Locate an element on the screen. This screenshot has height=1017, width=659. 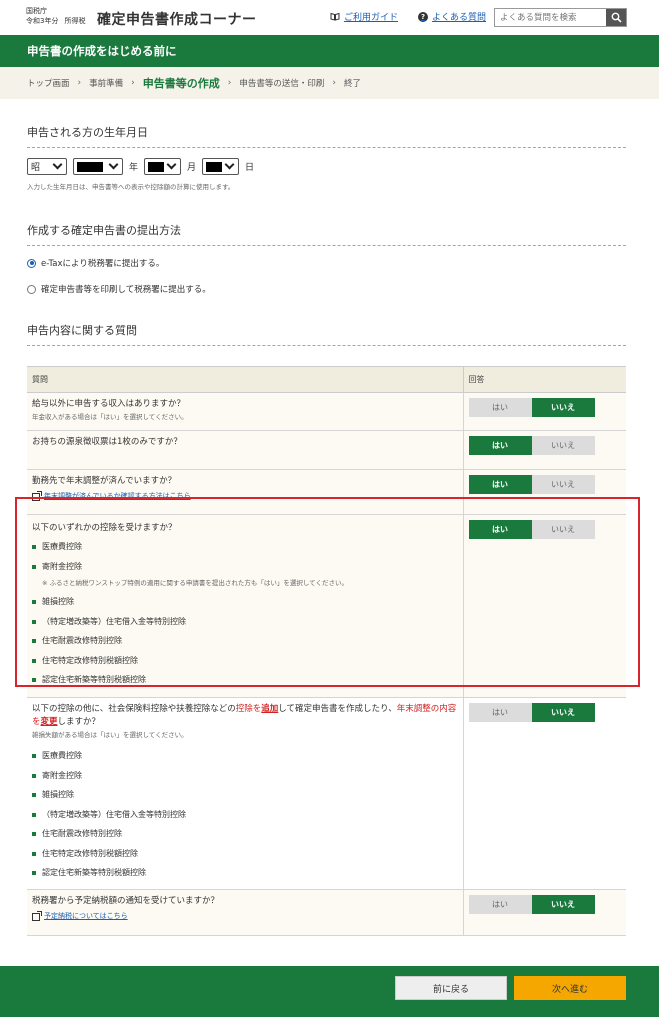
era-select: 昭 is located at coordinates (47, 166).